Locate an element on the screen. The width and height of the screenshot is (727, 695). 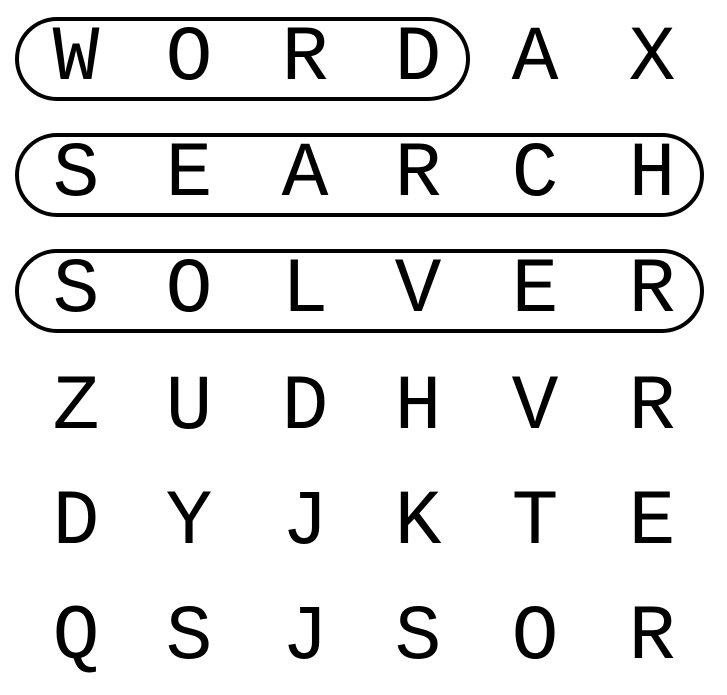
grid-letter-r1-c5: A is located at coordinates (535, 59).